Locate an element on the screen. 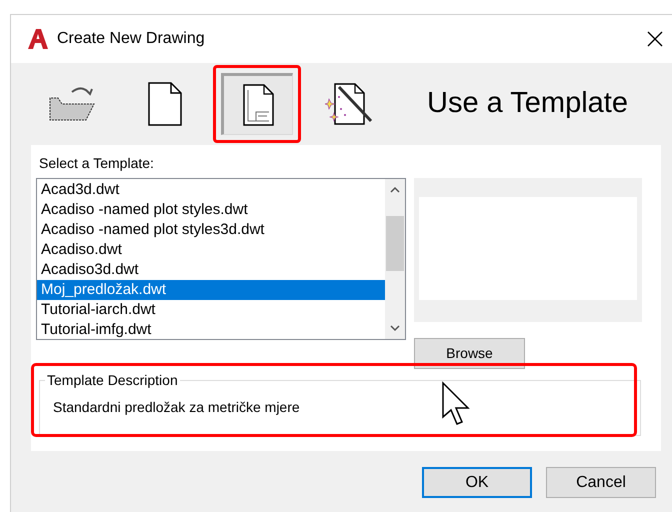 The width and height of the screenshot is (672, 512). list-label: Select a Template: is located at coordinates (97, 163).